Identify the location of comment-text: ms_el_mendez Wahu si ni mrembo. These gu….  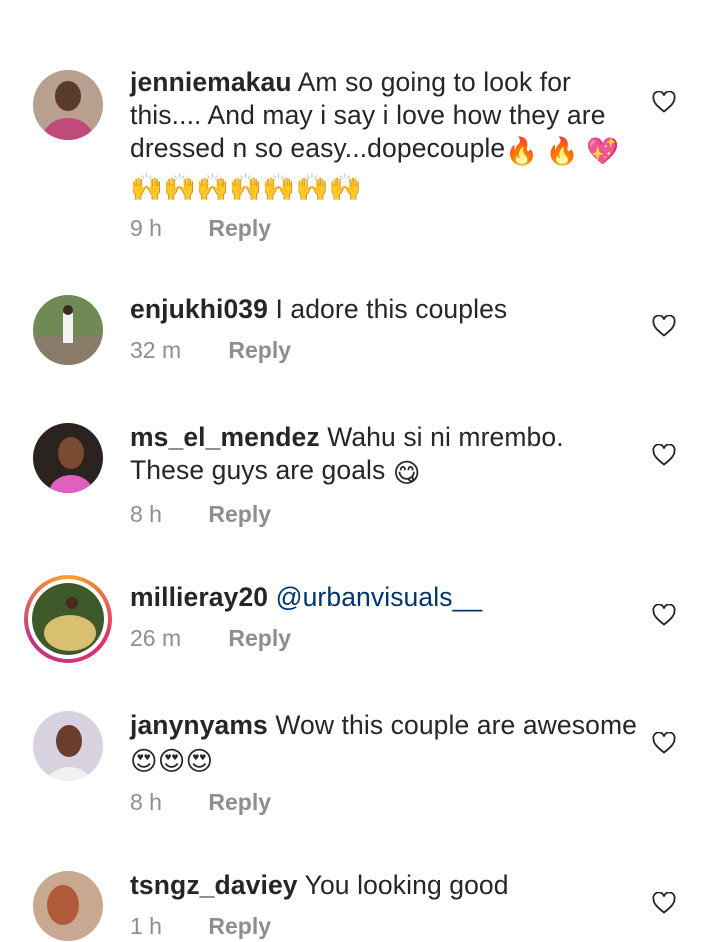
(385, 455).